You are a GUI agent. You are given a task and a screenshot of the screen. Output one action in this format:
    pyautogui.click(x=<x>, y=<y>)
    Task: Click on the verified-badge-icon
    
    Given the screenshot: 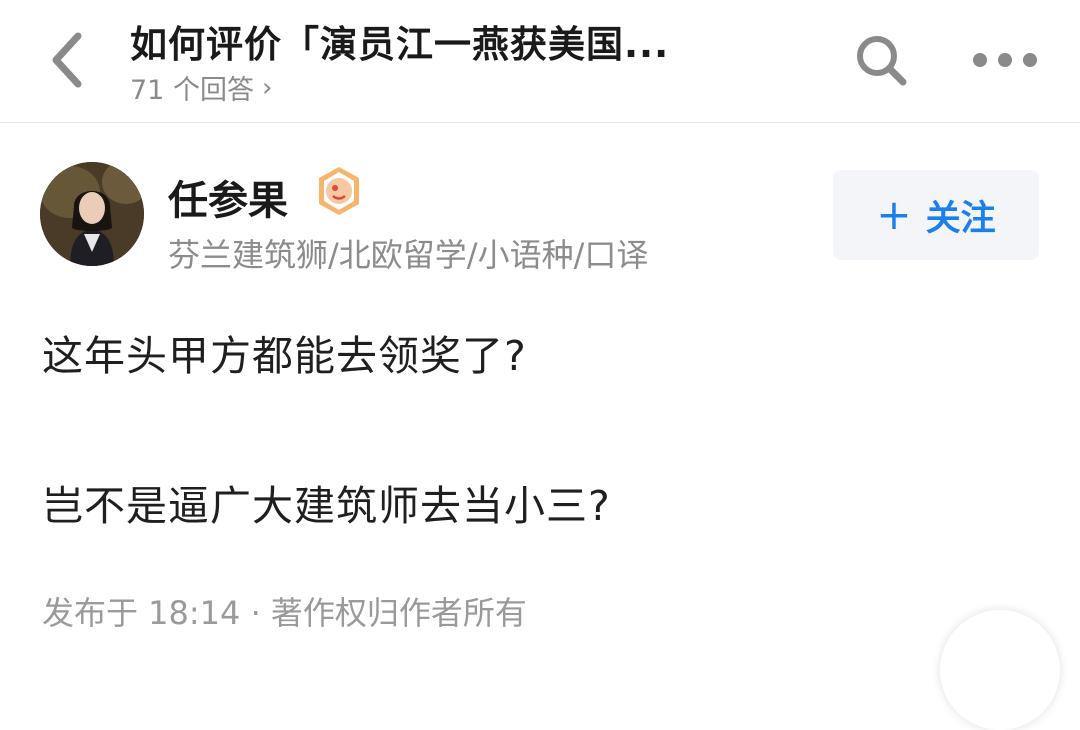 What is the action you would take?
    pyautogui.click(x=339, y=191)
    